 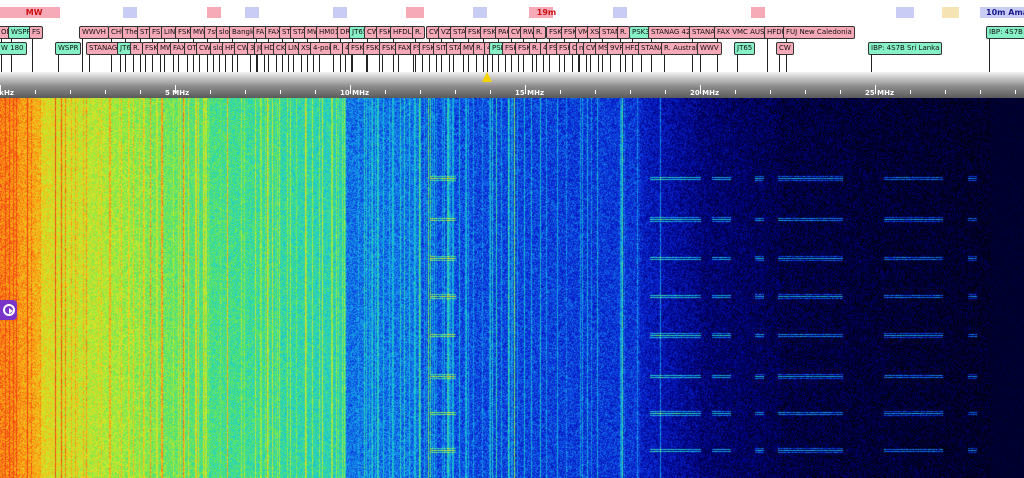 I want to click on play-circle-icon, so click(x=9, y=310).